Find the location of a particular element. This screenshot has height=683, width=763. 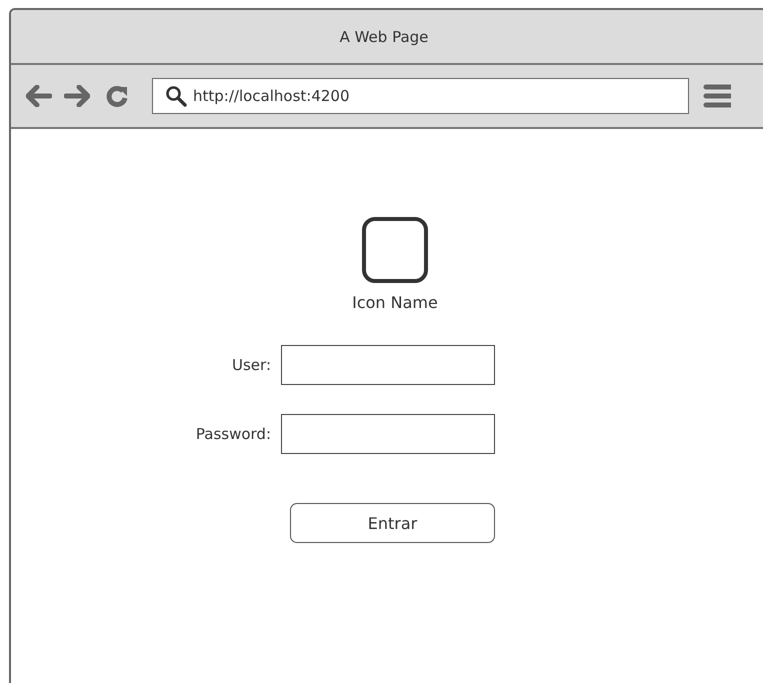

reload-icon is located at coordinates (117, 96).